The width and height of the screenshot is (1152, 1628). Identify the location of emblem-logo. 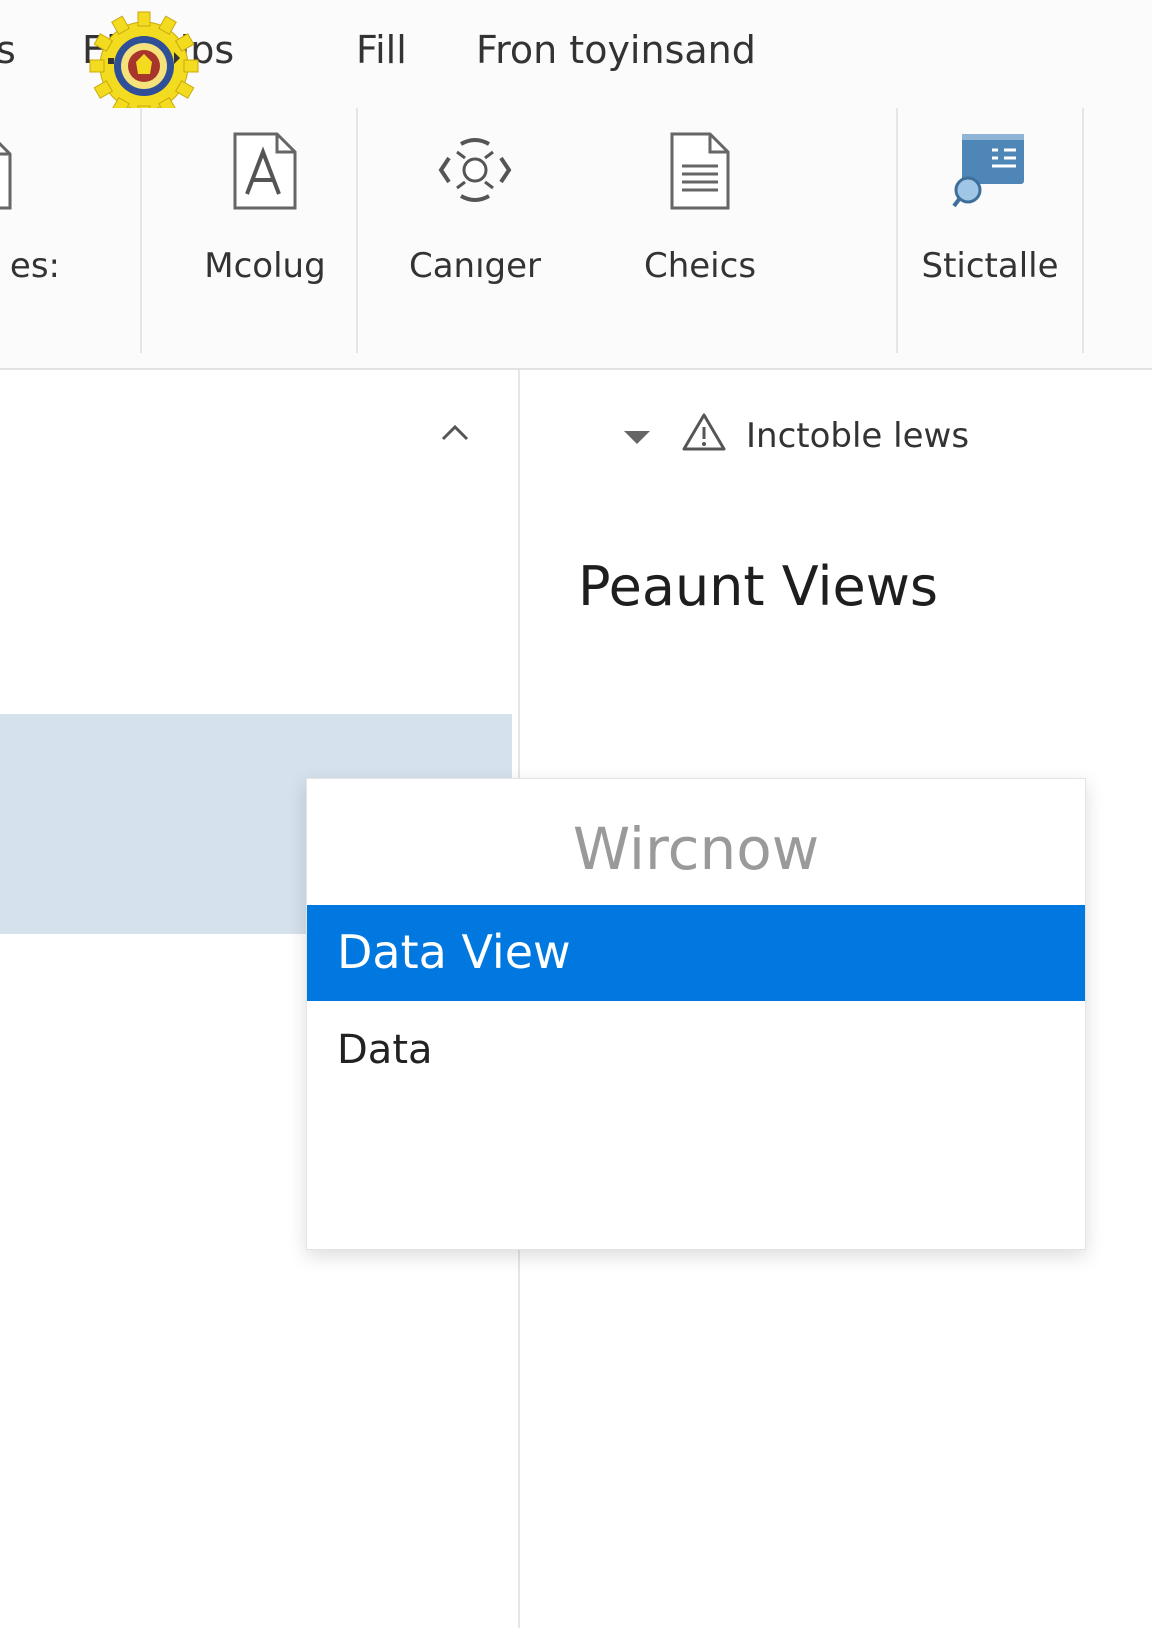
(144, 66).